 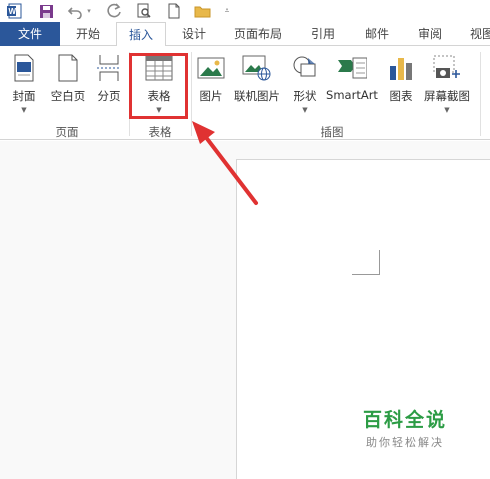 I want to click on watermark-subtitle: 助你轻松解决, so click(x=405, y=442).